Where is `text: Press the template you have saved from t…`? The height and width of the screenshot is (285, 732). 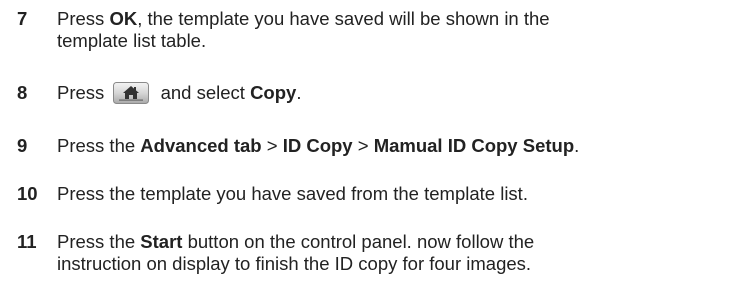
text: Press the template you have saved from t… is located at coordinates (292, 193).